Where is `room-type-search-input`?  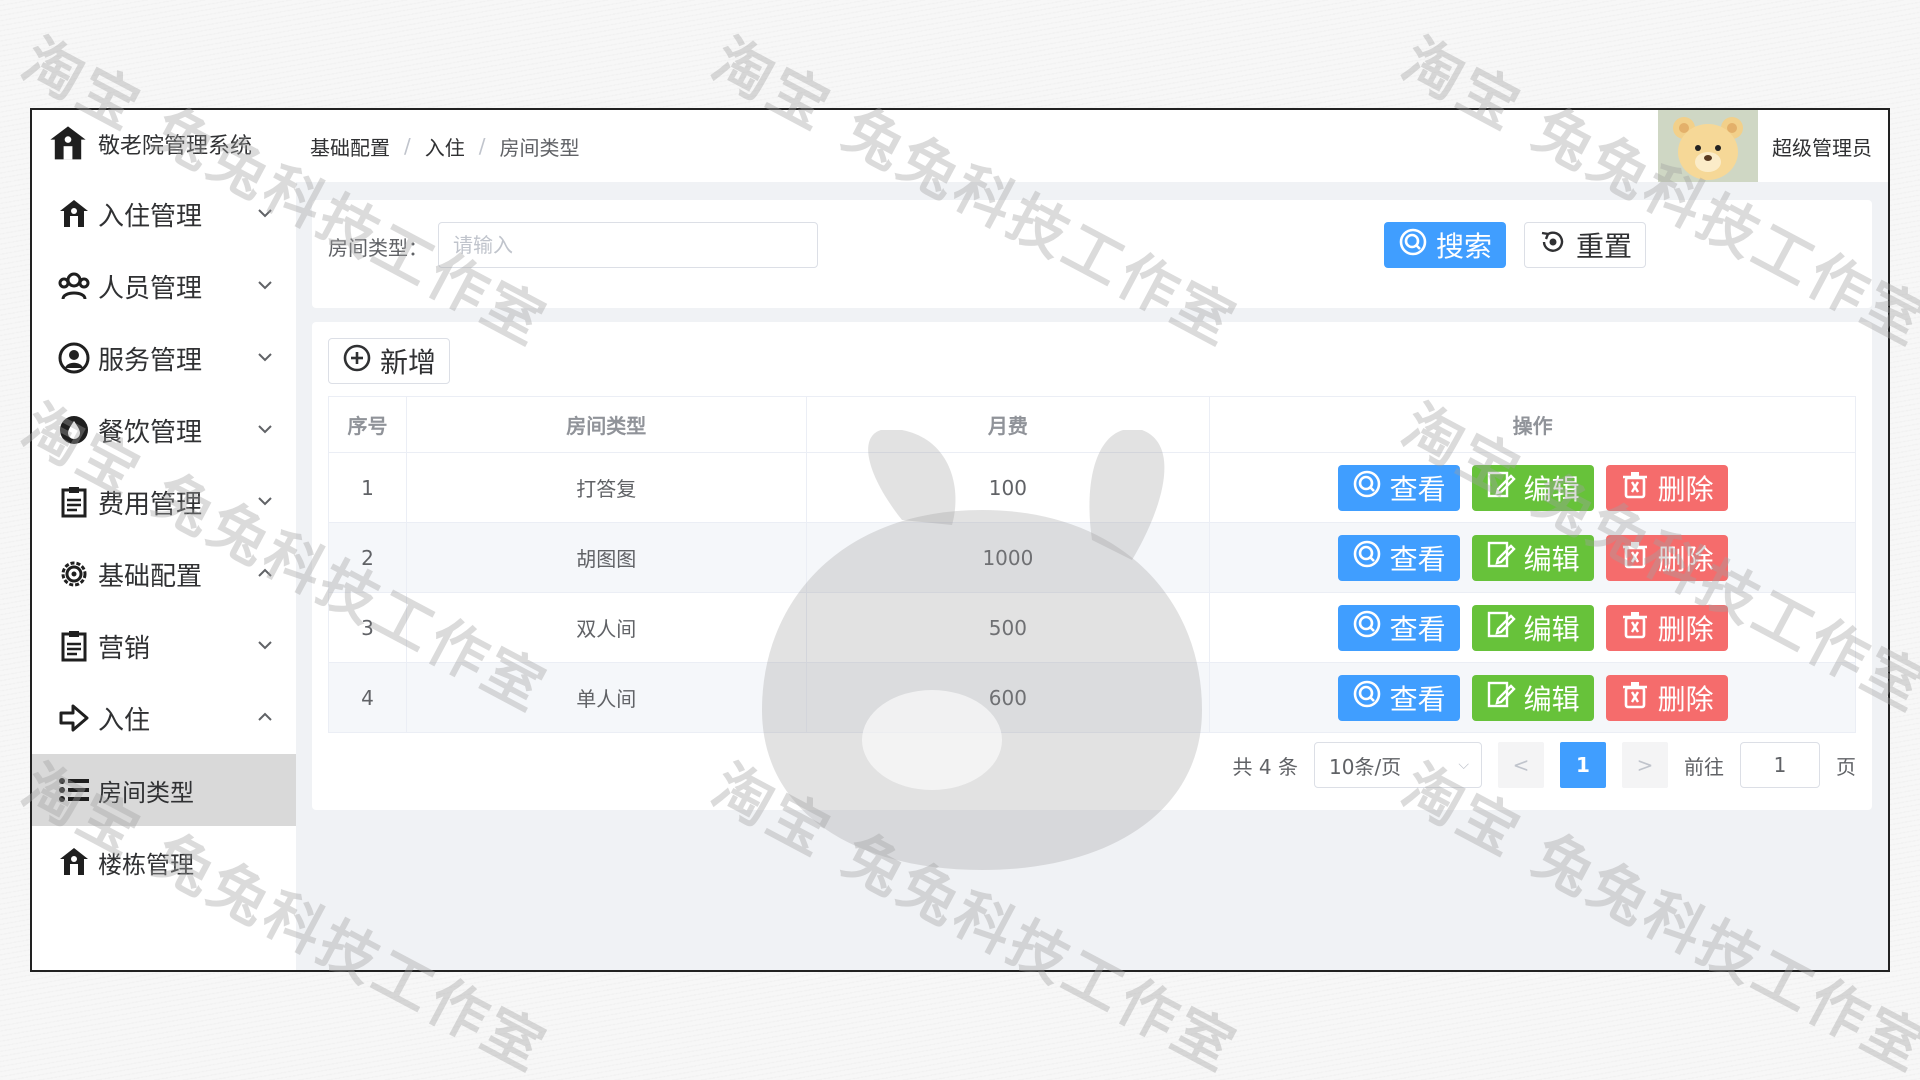 room-type-search-input is located at coordinates (628, 245).